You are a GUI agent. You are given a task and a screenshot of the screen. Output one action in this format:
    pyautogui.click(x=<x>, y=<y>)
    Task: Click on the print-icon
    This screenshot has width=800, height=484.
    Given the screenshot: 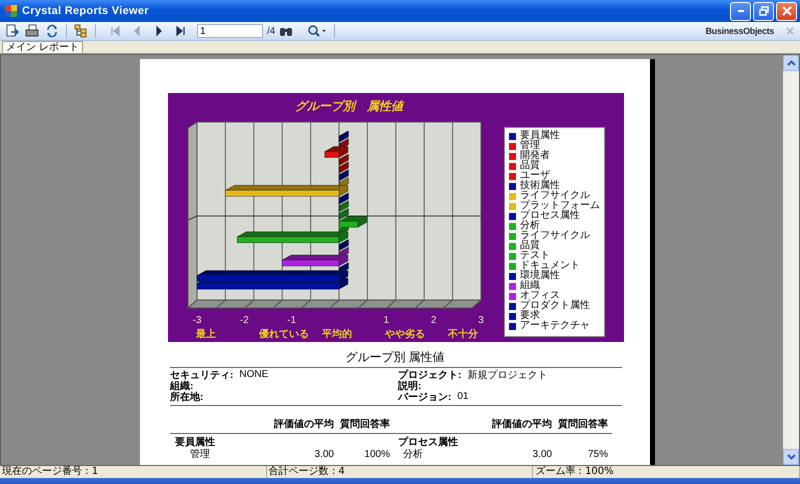 What is the action you would take?
    pyautogui.click(x=32, y=31)
    